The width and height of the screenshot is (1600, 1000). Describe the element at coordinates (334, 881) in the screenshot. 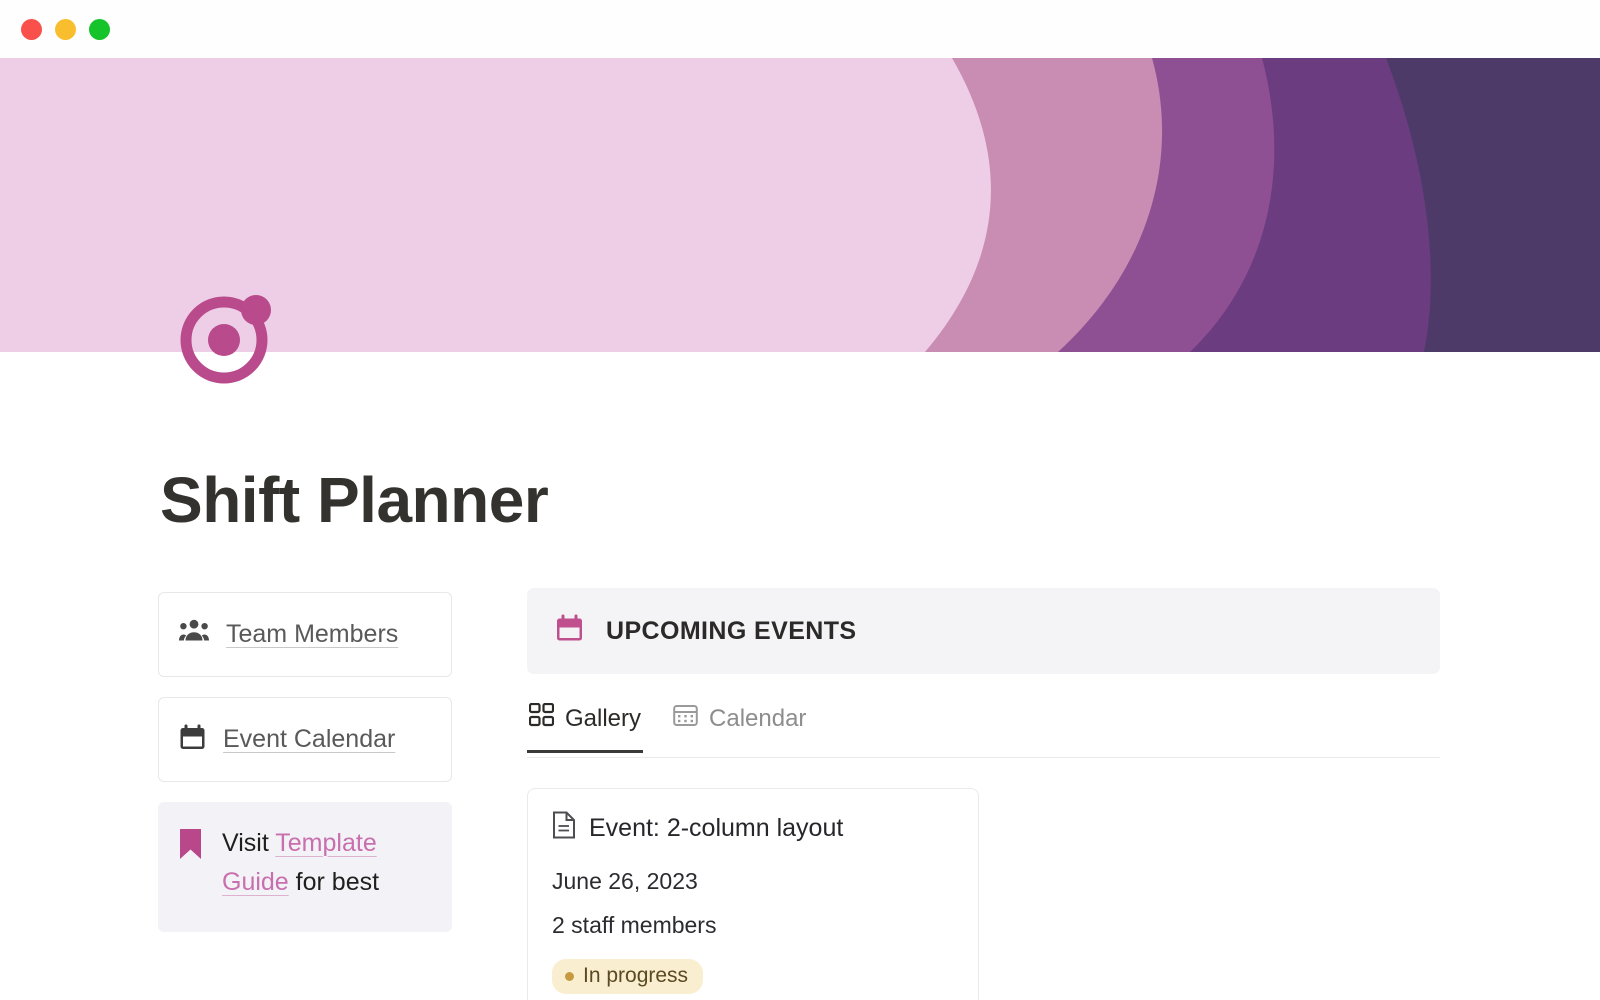

I see `callout-suffix: for best` at that location.